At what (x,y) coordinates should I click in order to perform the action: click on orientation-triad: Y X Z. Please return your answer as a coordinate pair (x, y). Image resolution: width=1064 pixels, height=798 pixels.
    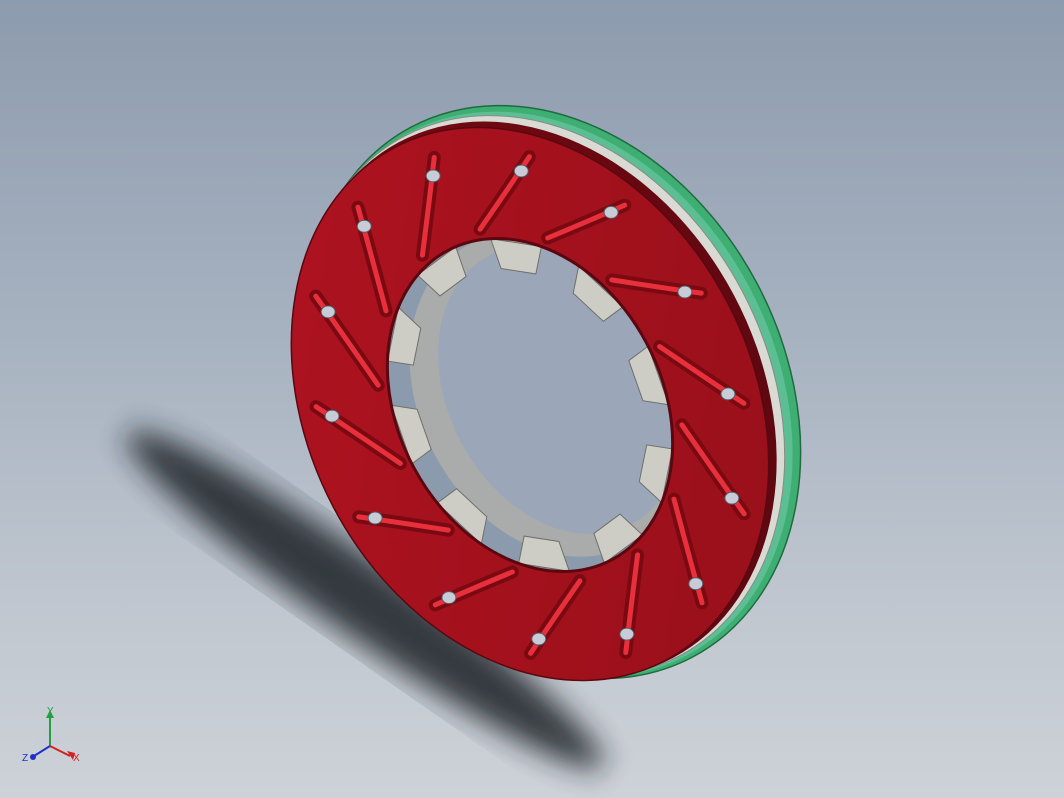
    Looking at the image, I should click on (51, 735).